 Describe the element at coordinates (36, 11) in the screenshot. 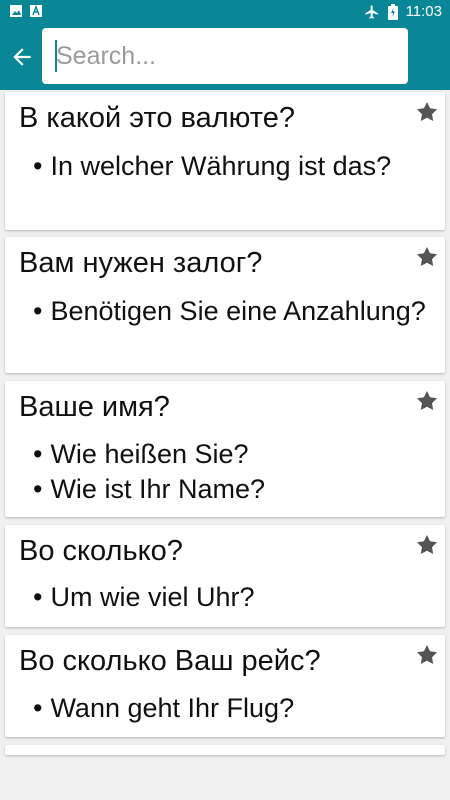

I see `a-icon` at that location.